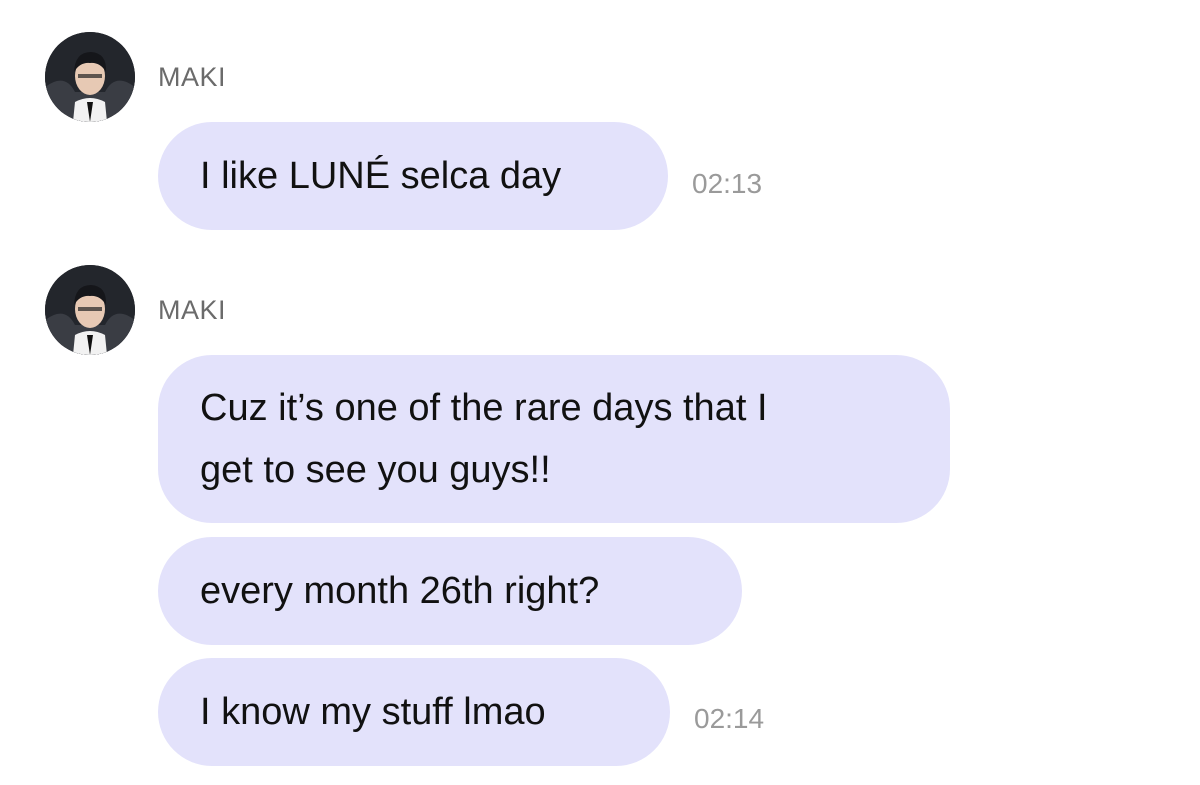 The height and width of the screenshot is (785, 1200). I want to click on message-text: every month 26th right?, so click(400, 591).